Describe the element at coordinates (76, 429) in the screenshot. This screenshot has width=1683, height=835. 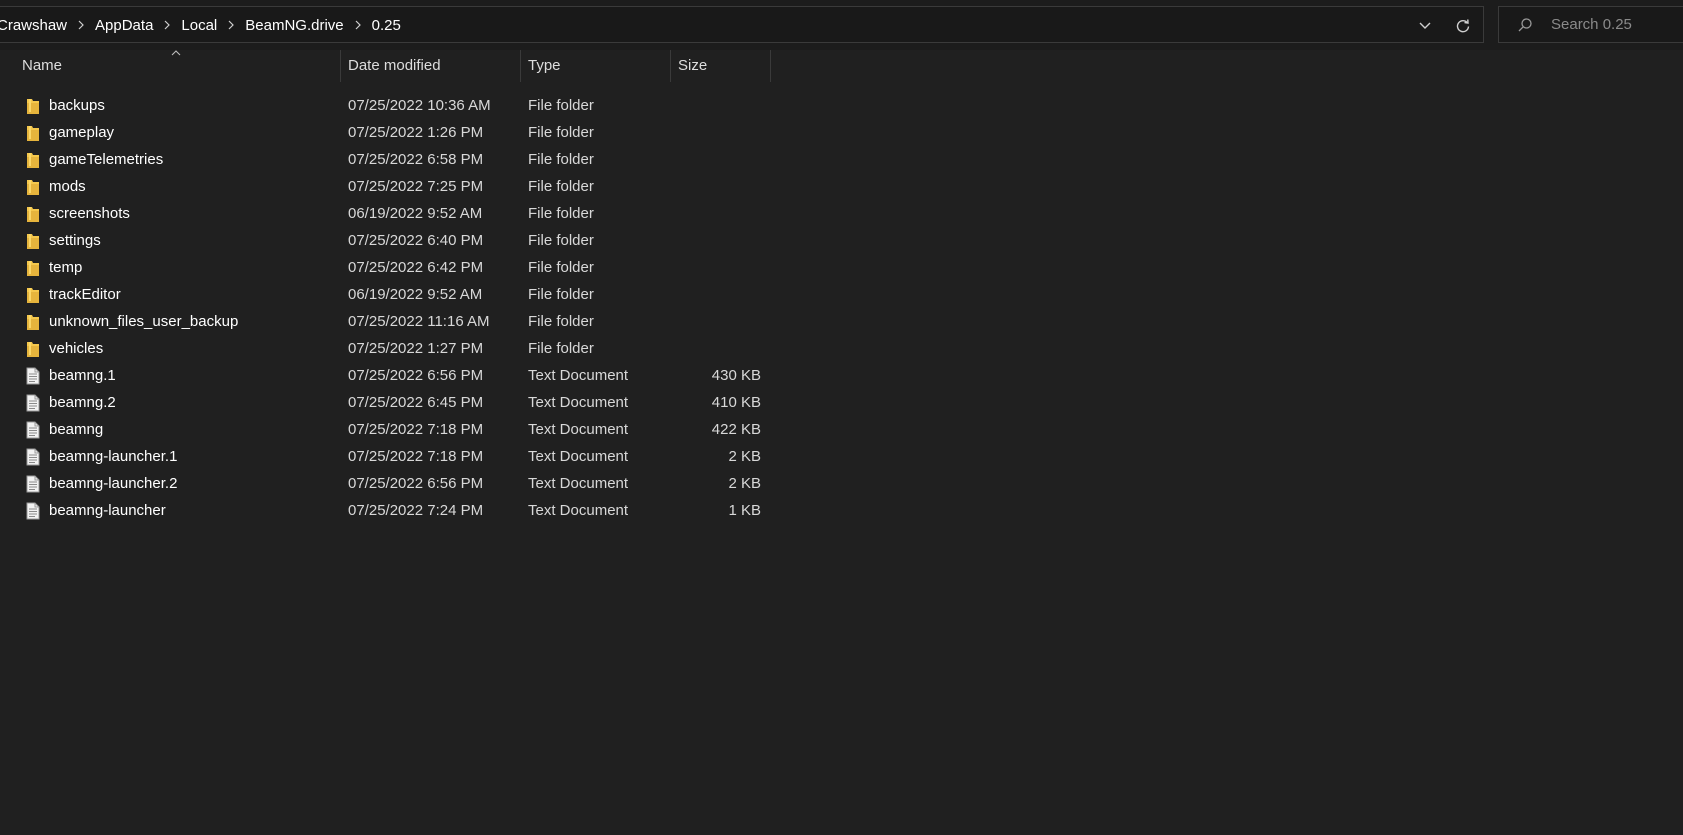
I see `file-name: beamng` at that location.